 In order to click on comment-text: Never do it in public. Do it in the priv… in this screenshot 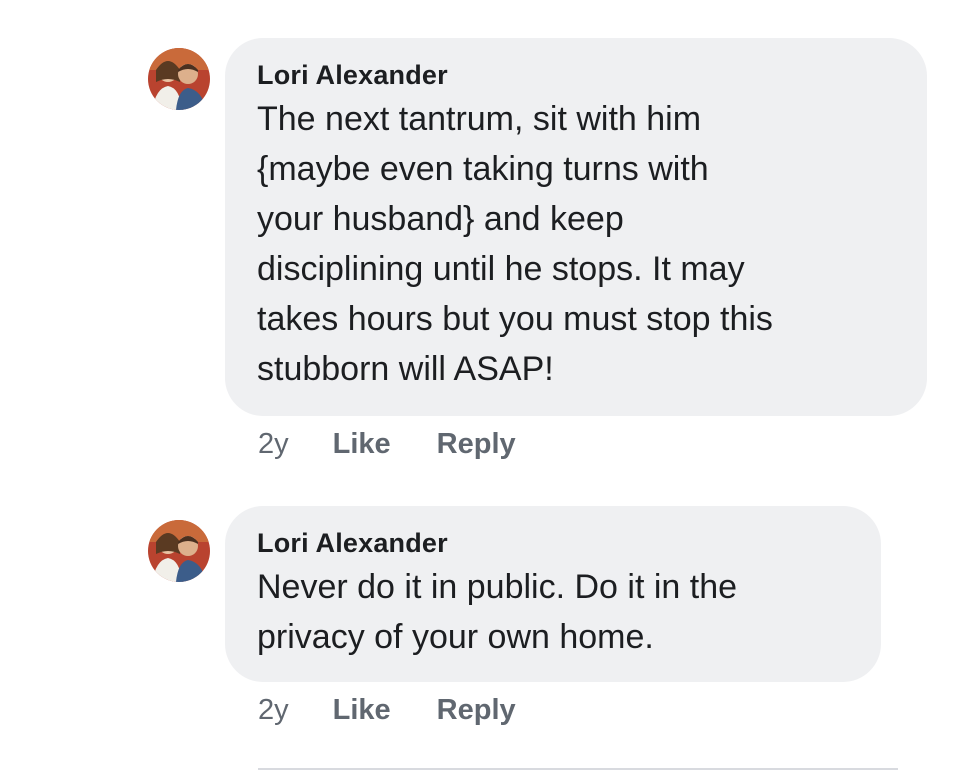, I will do `click(497, 612)`.